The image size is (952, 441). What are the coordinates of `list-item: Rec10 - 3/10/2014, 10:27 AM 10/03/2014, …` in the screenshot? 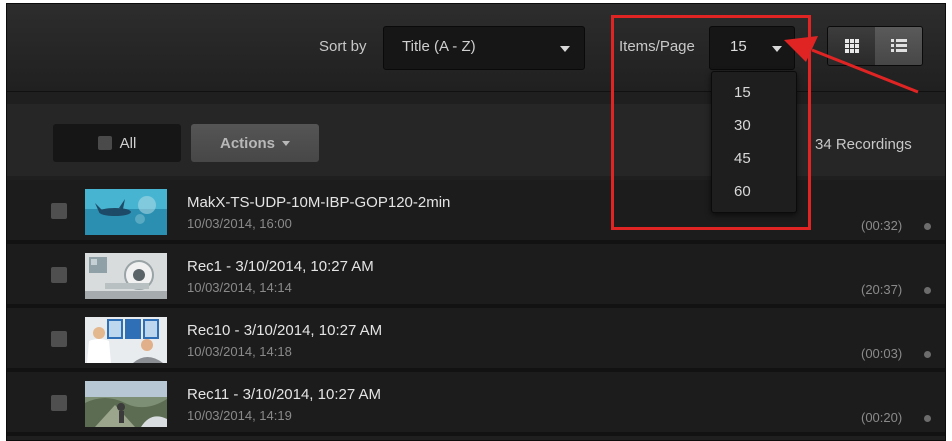 It's located at (476, 340).